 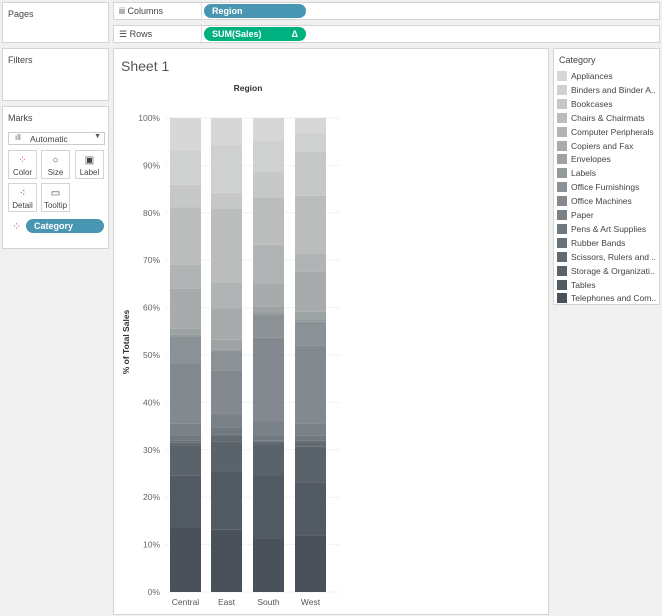 I want to click on filters-panel: Filters, so click(x=55, y=74).